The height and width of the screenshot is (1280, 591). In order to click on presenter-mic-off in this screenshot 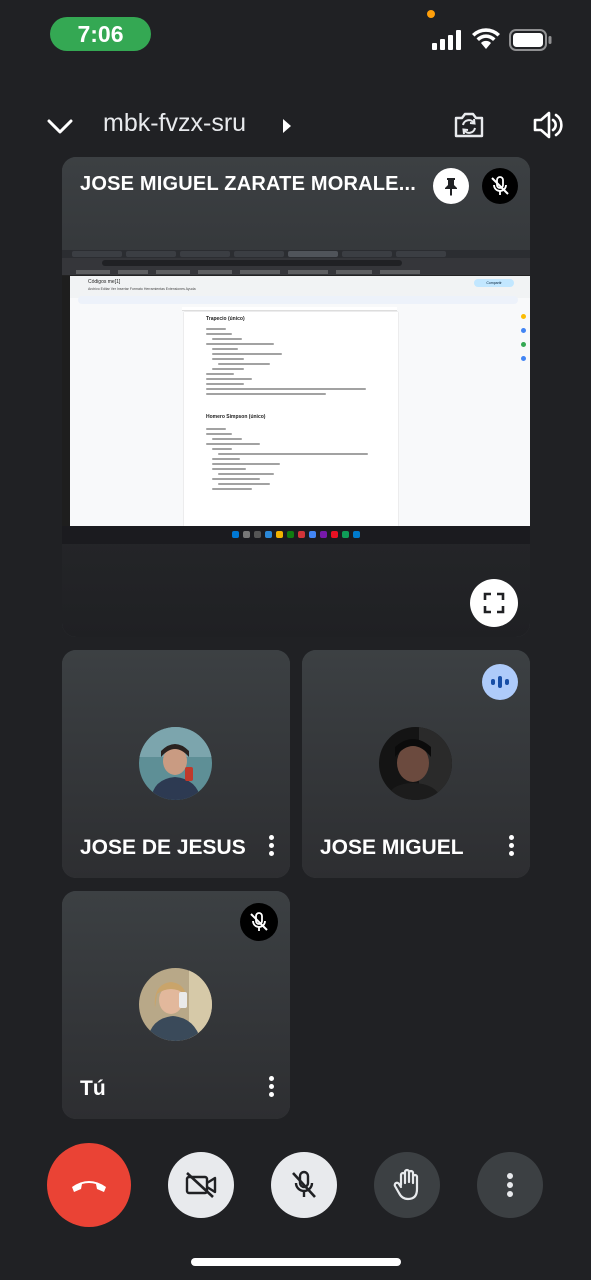, I will do `click(500, 186)`.